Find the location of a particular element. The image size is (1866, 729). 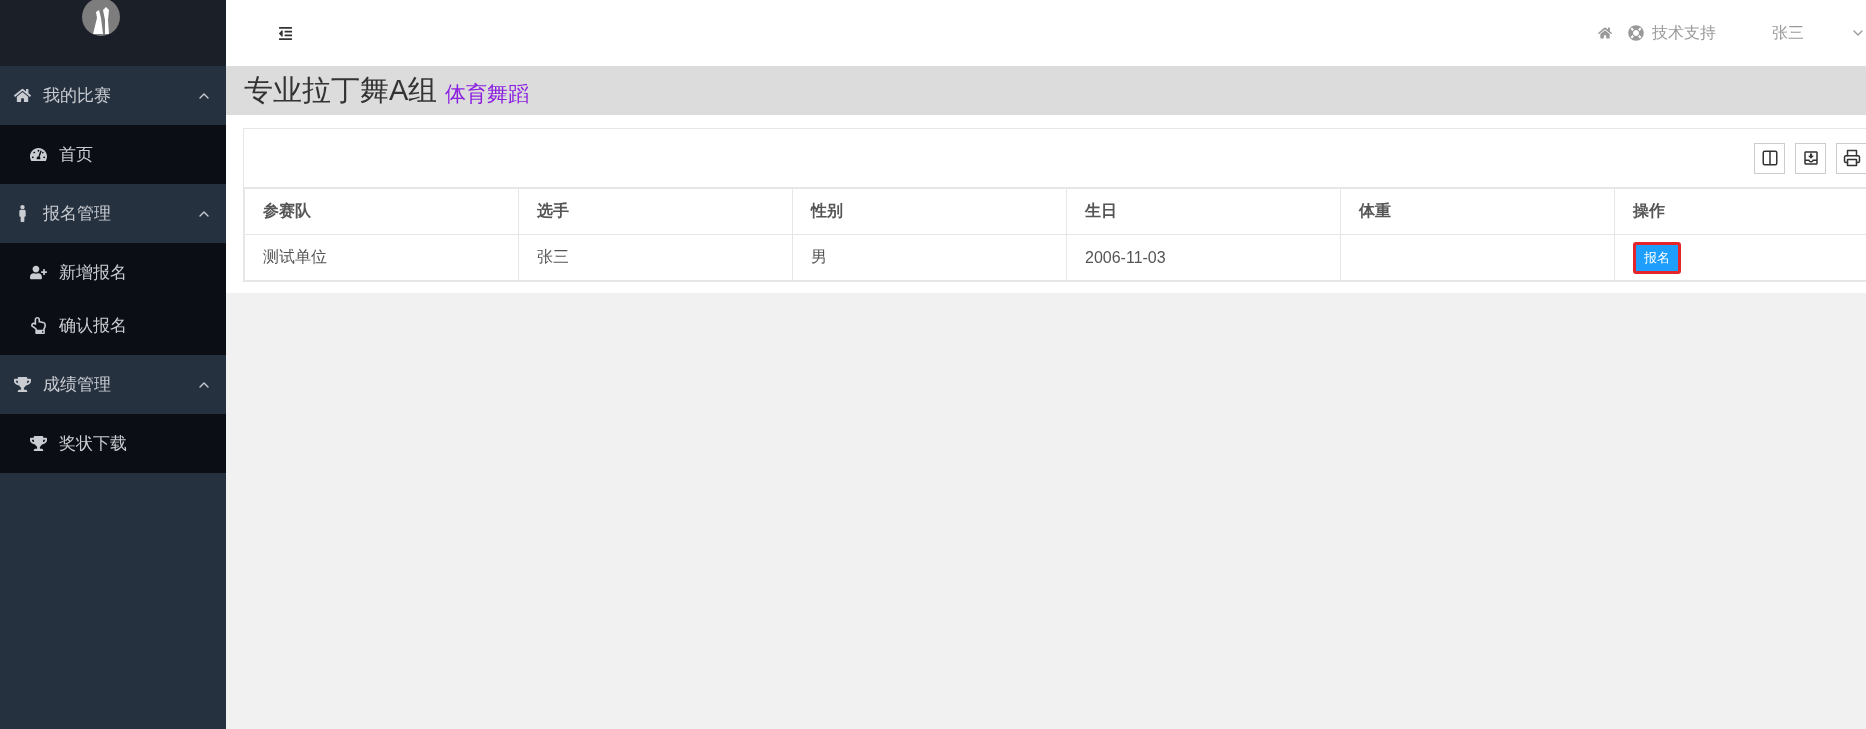

lifebuoy-icon is located at coordinates (1636, 33).